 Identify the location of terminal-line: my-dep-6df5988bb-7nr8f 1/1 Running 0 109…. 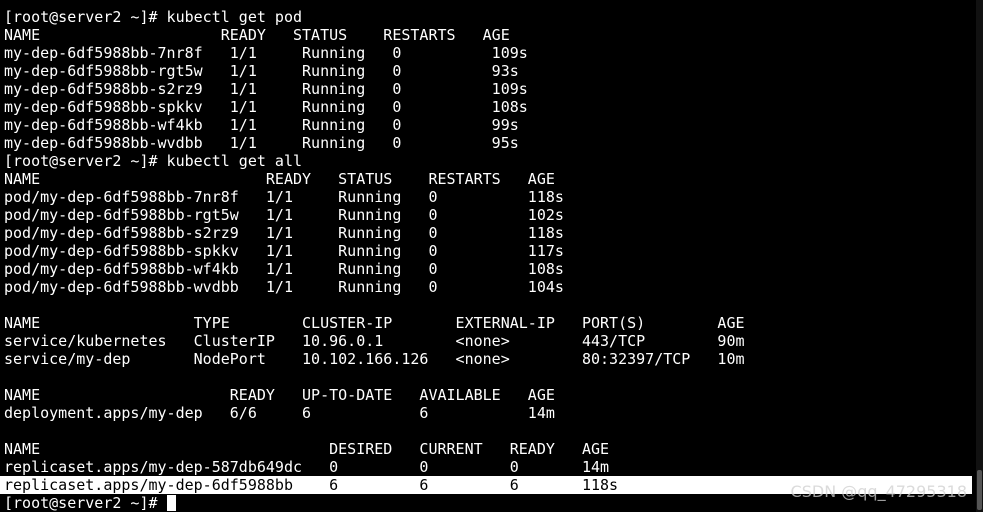
(266, 53).